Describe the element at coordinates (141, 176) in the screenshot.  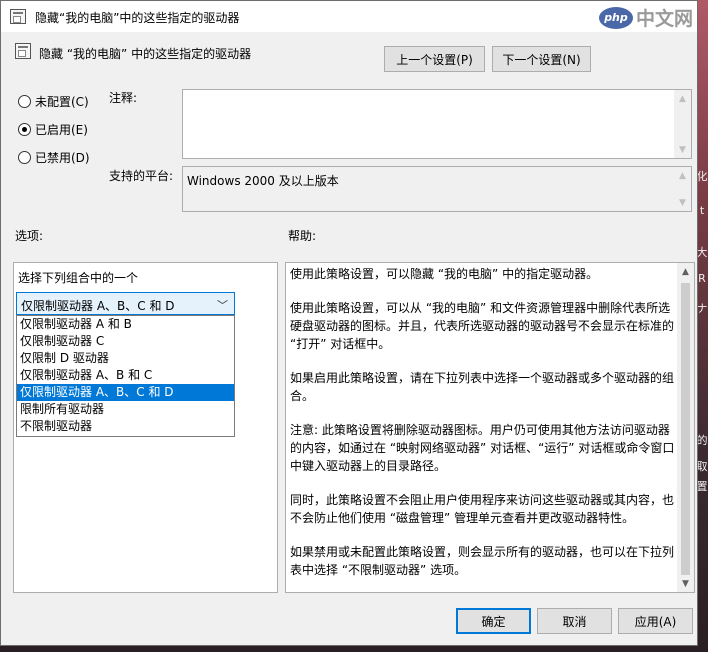
I see `platform-label: 支持的平台:` at that location.